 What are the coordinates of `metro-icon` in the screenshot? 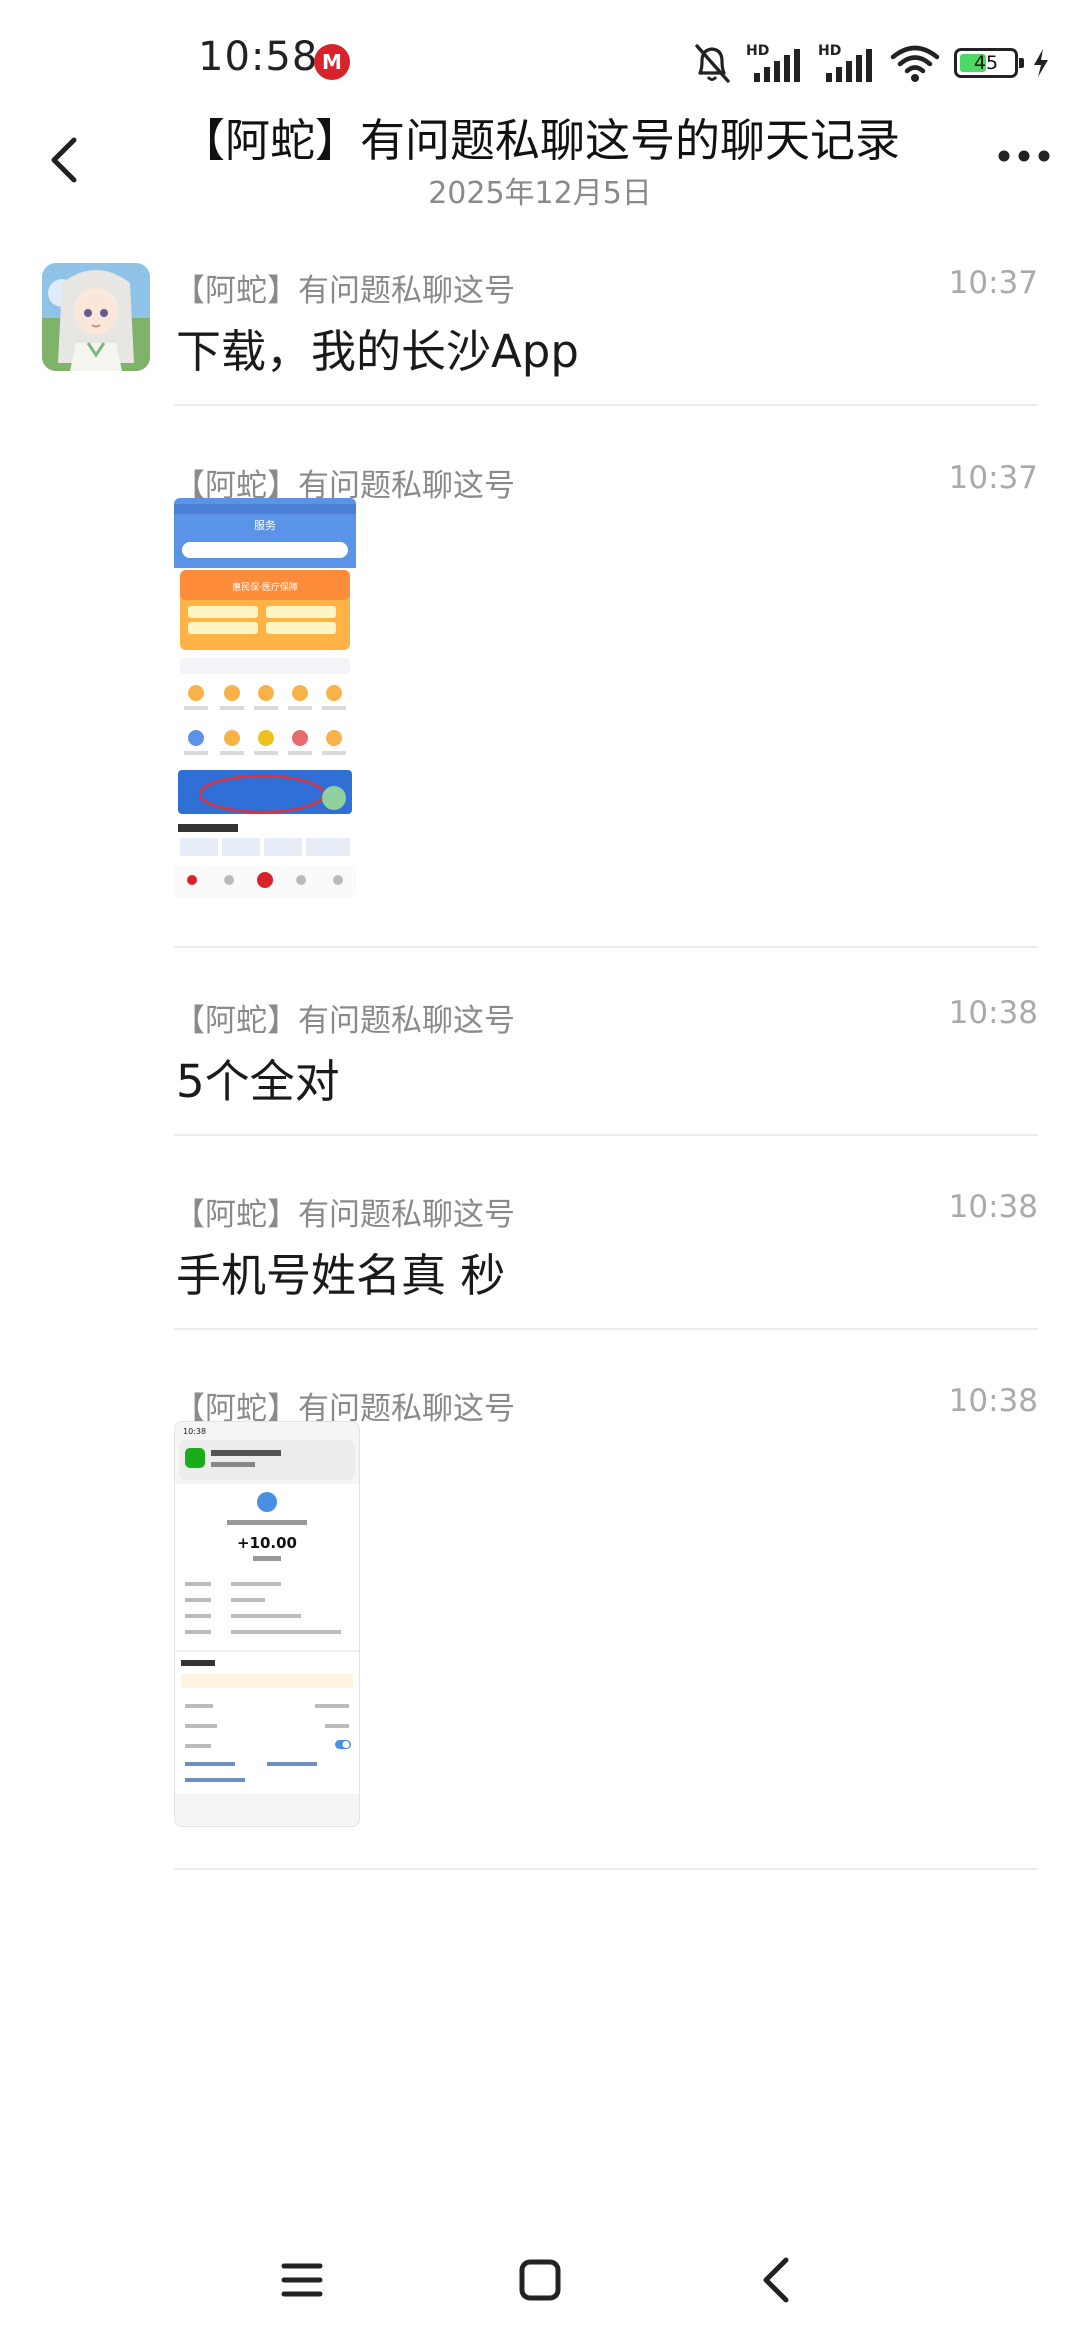 It's located at (332, 62).